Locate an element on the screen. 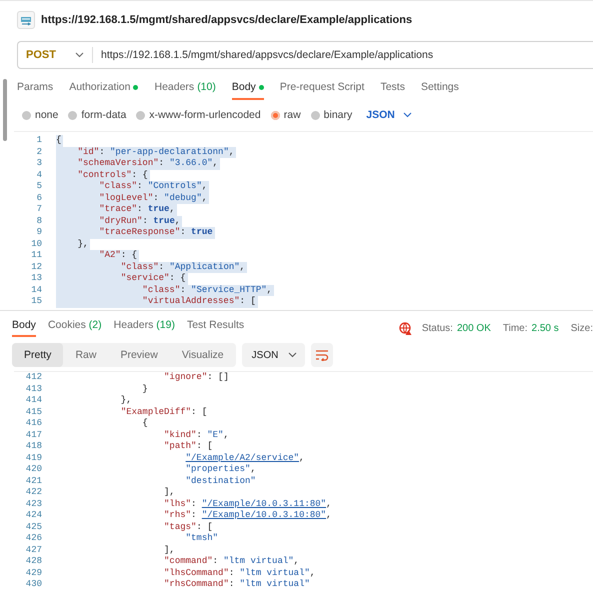 The image size is (593, 600). line-number: 4 is located at coordinates (39, 175).